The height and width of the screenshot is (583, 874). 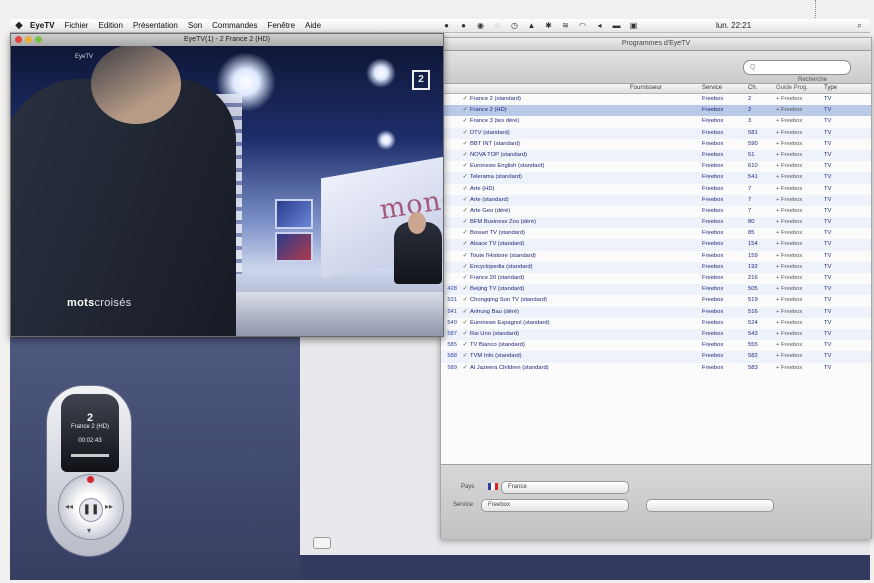 I want to click on channel-row: ✓ France 2 (standard) Freebox 2 + Freebox TV, so click(x=656, y=99).